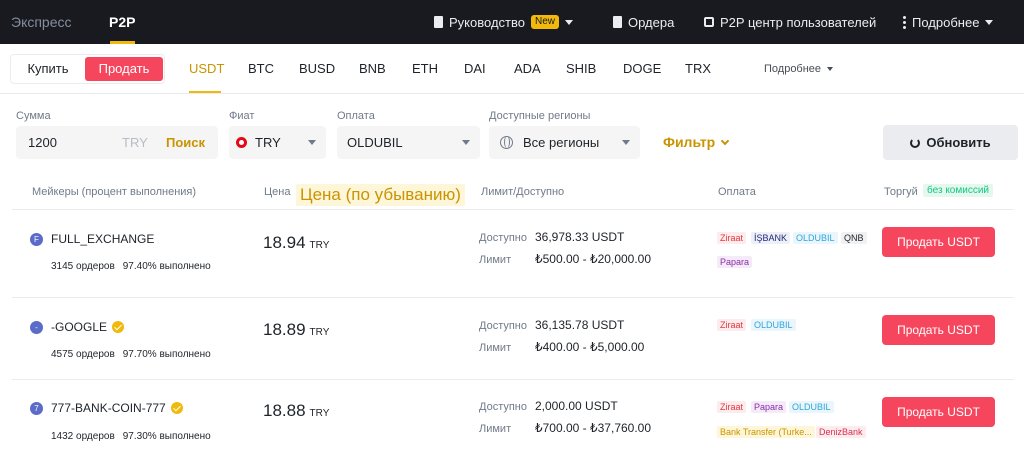 Image resolution: width=1024 pixels, height=458 pixels. I want to click on more-menu: Подробнее, so click(948, 22).